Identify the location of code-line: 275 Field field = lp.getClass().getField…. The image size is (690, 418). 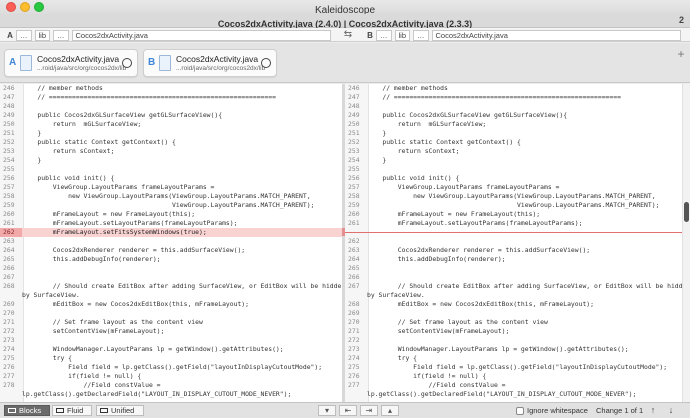
(513, 367).